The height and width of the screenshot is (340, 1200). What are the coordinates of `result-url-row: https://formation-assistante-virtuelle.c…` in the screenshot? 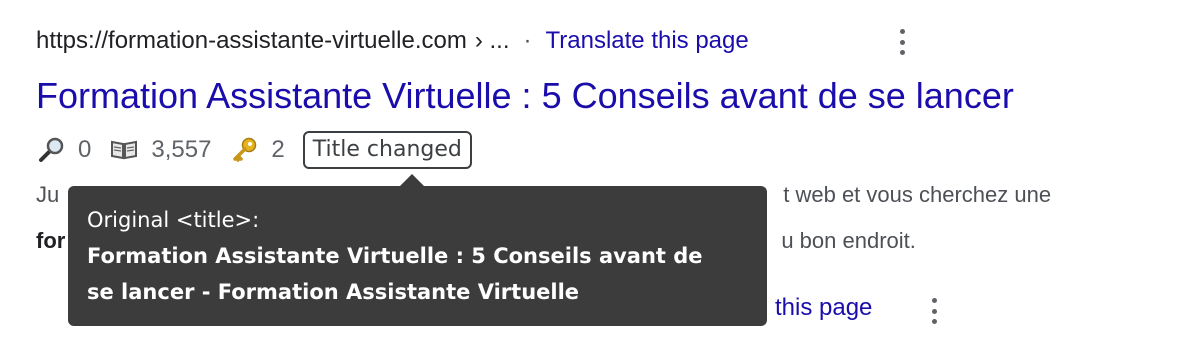 It's located at (392, 41).